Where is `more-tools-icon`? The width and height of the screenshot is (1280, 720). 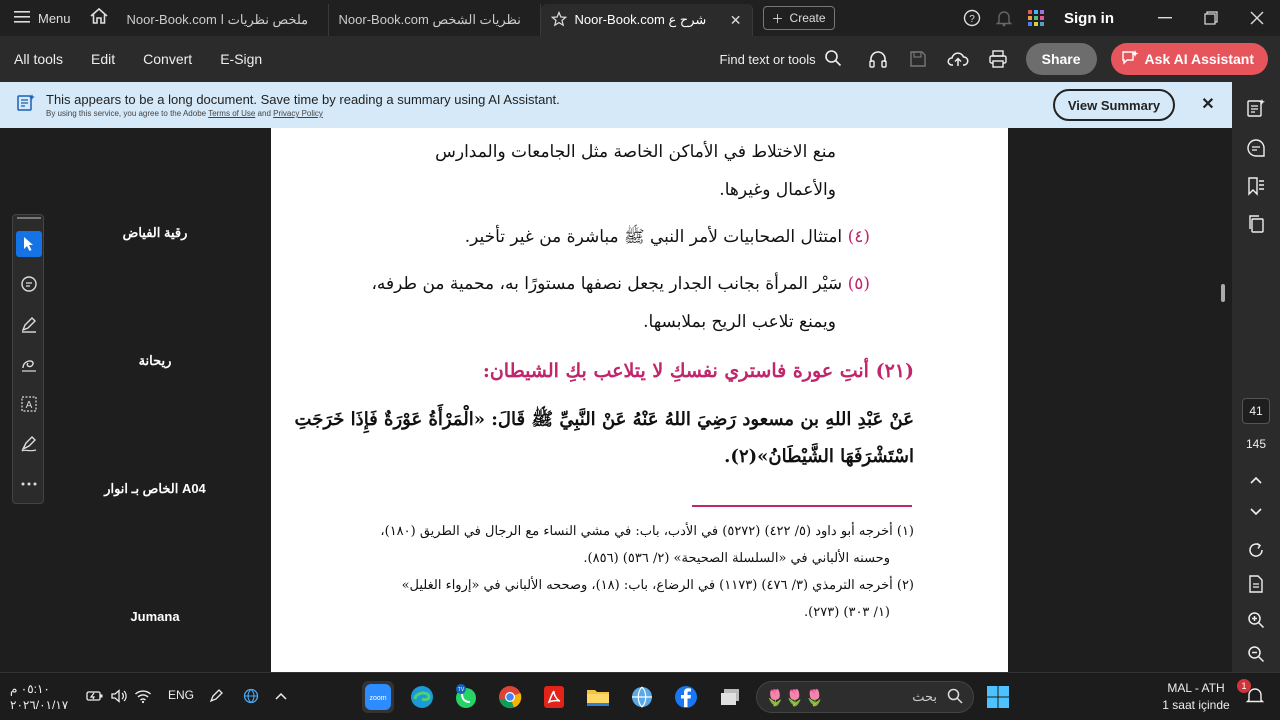
more-tools-icon is located at coordinates (29, 484).